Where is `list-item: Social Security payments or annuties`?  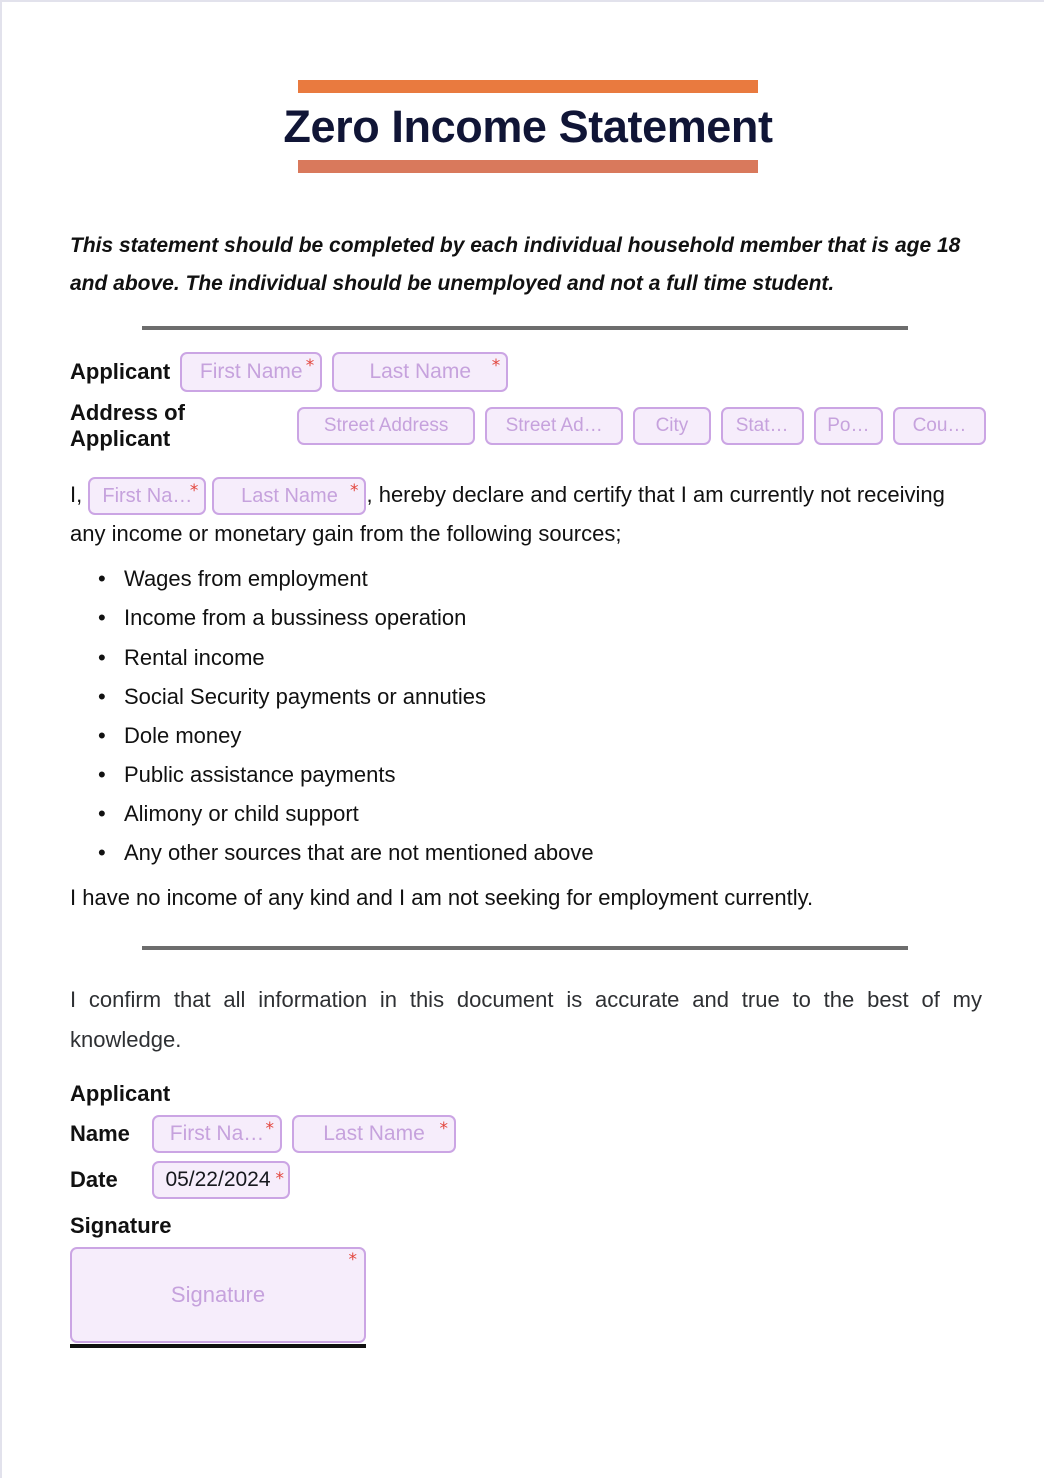
list-item: Social Security payments or annuties is located at coordinates (542, 696).